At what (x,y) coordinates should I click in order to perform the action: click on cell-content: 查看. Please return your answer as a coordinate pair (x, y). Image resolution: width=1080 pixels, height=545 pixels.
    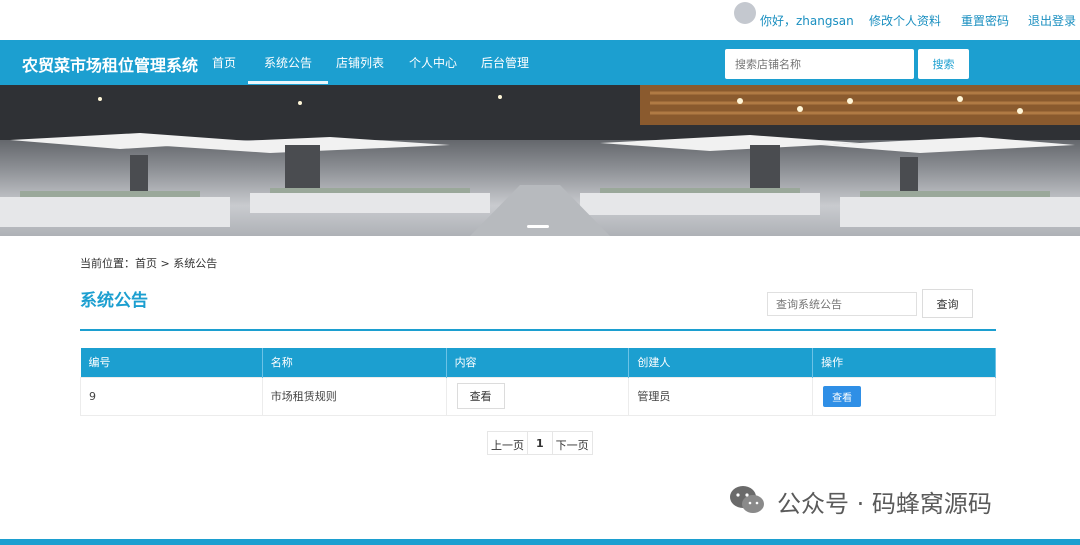
    Looking at the image, I should click on (537, 396).